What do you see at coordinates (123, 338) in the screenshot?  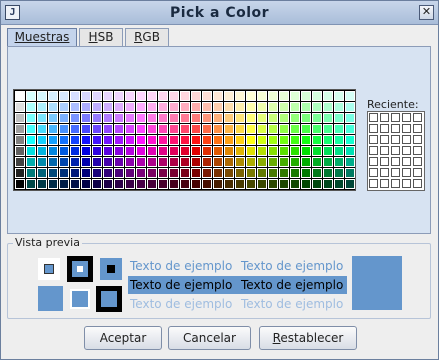 I see `accept-button: Aceptar` at bounding box center [123, 338].